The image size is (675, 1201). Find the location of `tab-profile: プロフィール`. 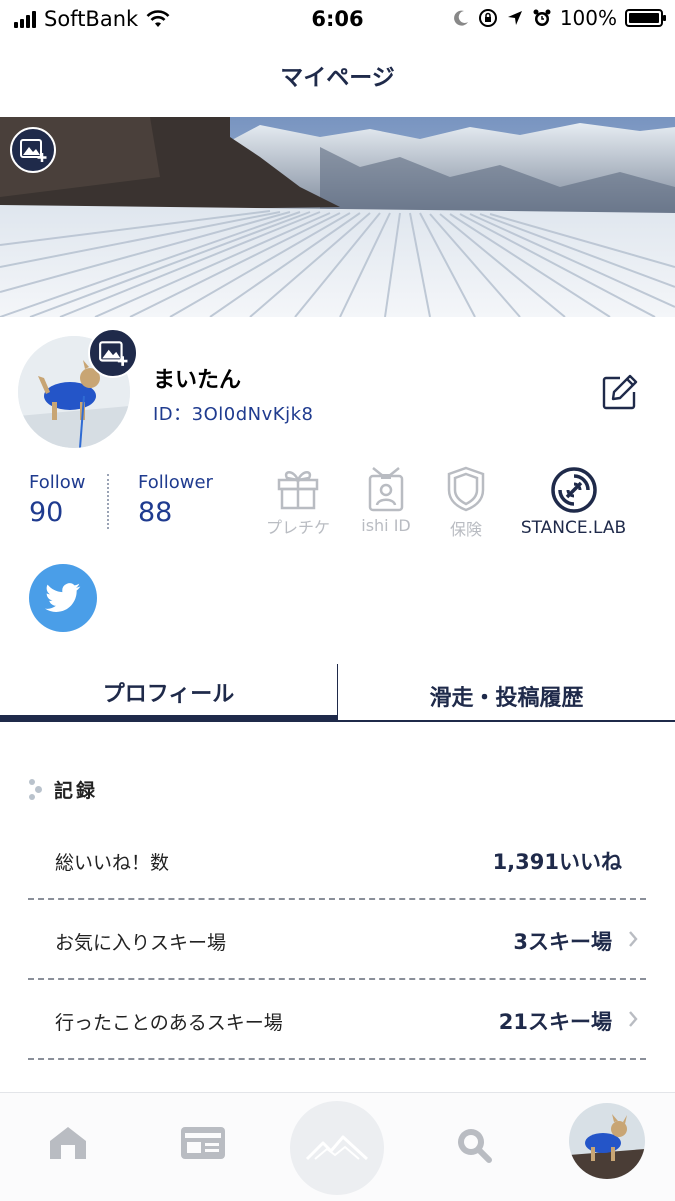

tab-profile: プロフィール is located at coordinates (168, 693).